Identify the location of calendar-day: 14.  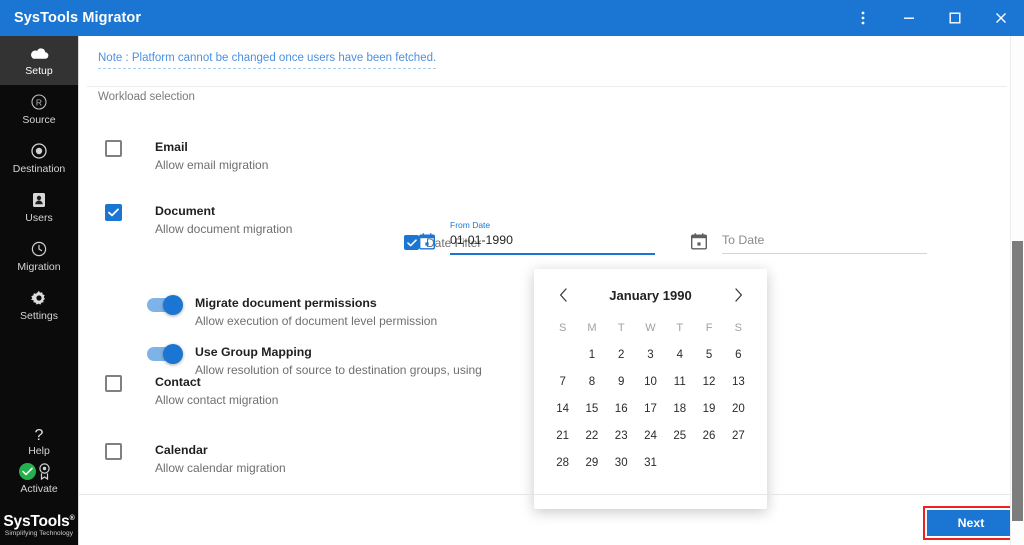
(562, 409).